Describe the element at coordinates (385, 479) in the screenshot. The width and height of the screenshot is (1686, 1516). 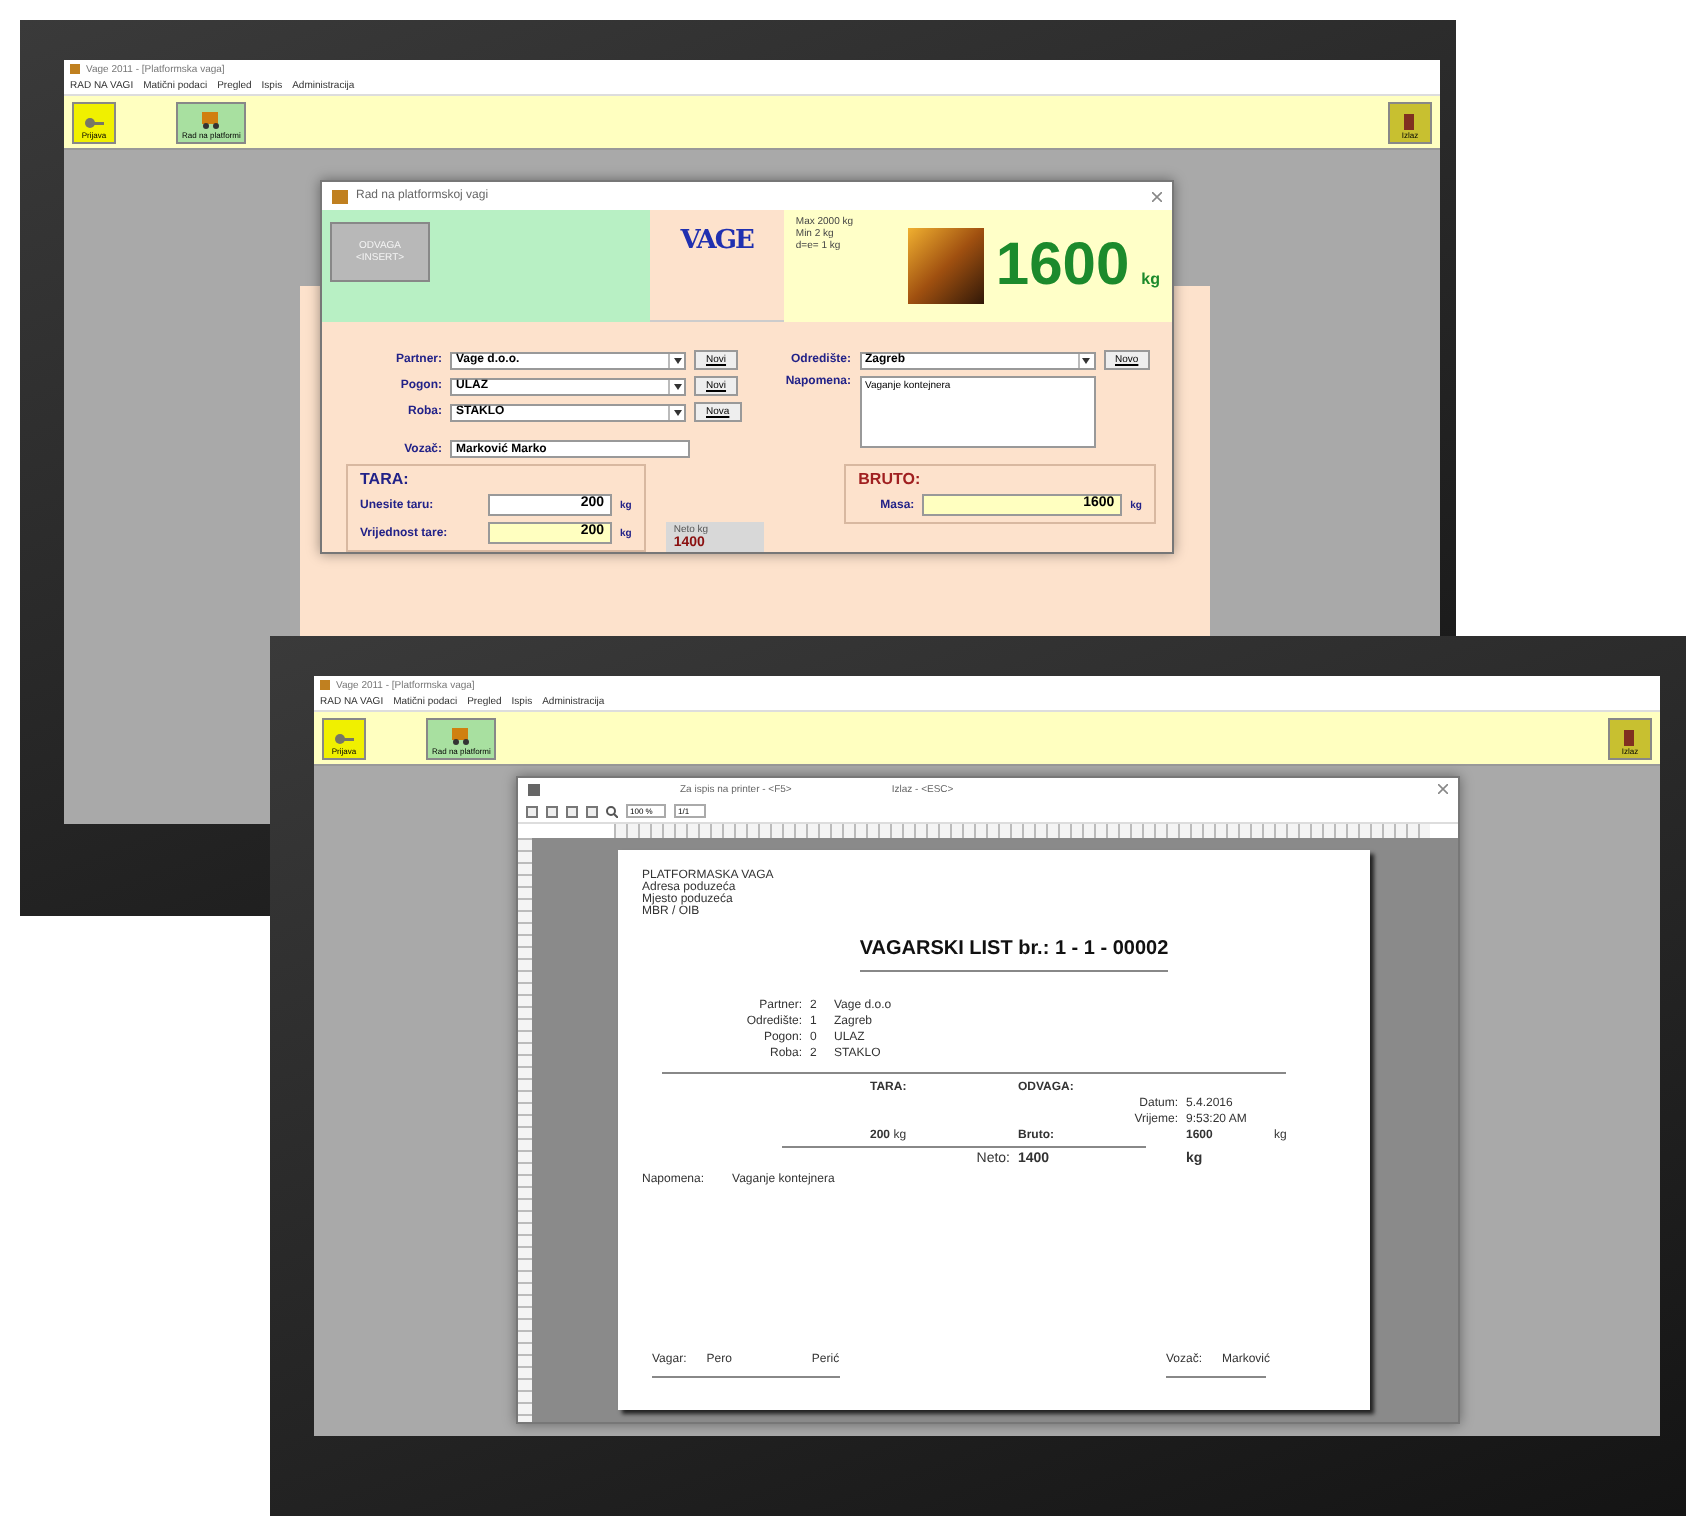
I see `group-title: TARA:` at that location.